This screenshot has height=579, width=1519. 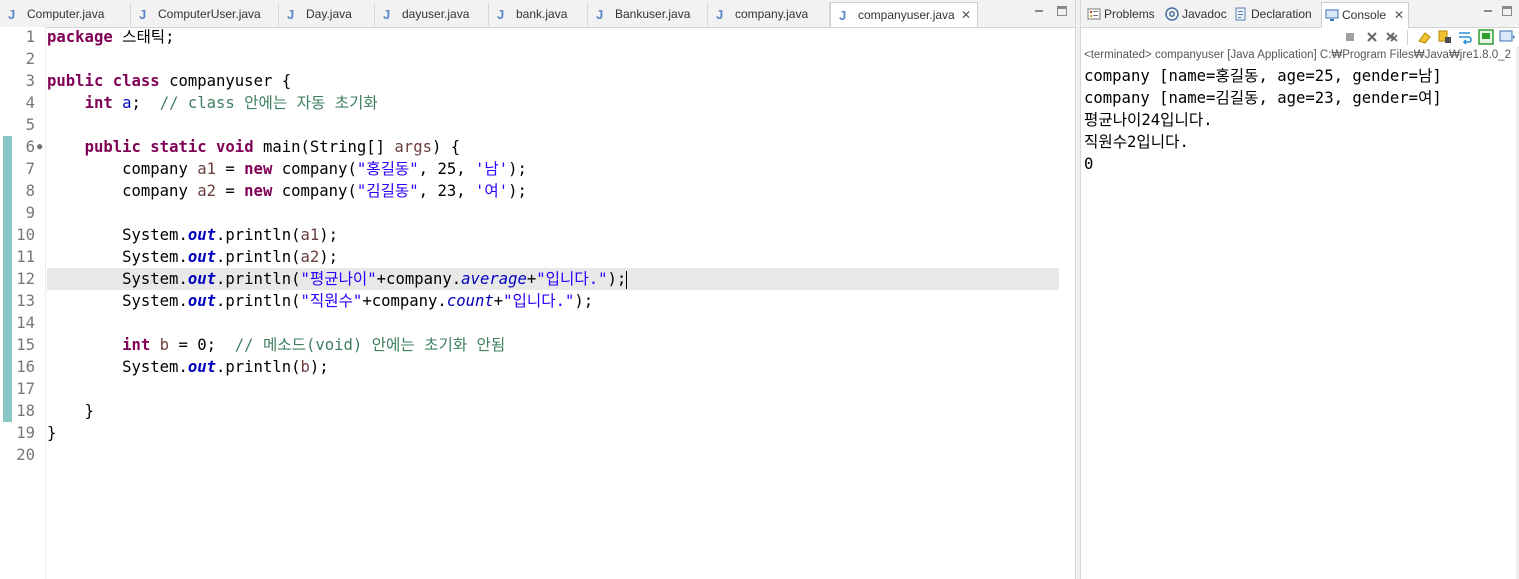 What do you see at coordinates (158, 81) in the screenshot?
I see `code-line: 3 public class companyuser {` at bounding box center [158, 81].